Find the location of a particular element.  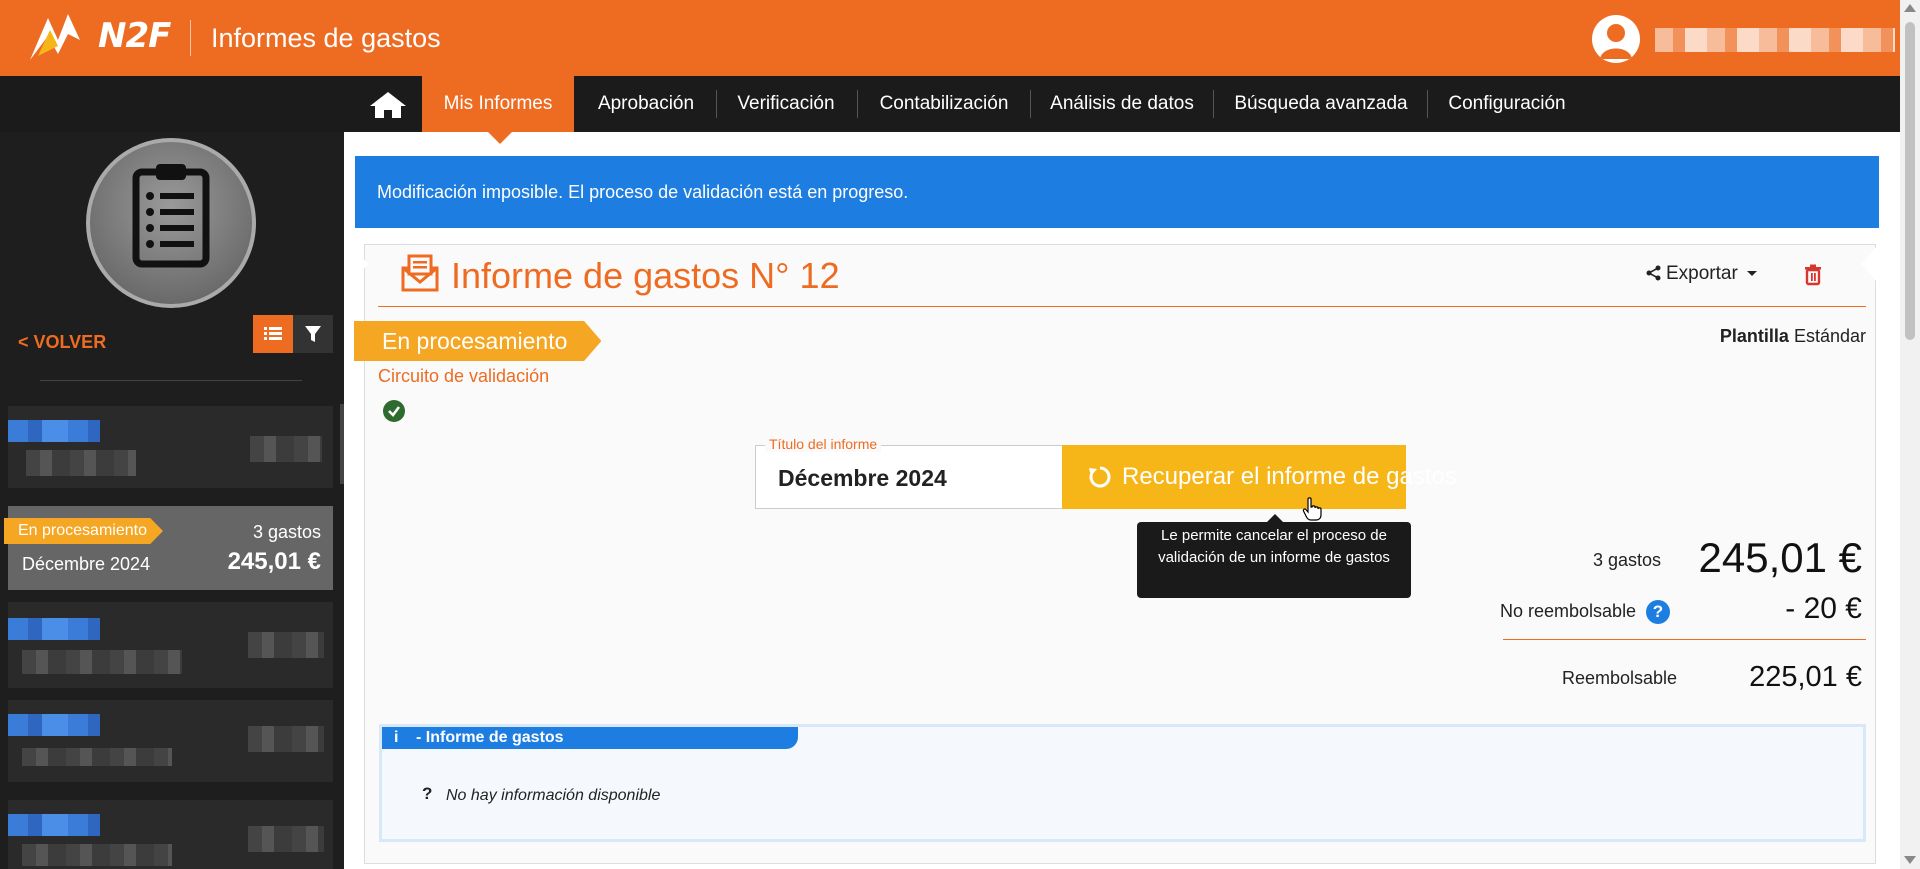

header-divider is located at coordinates (190, 38).